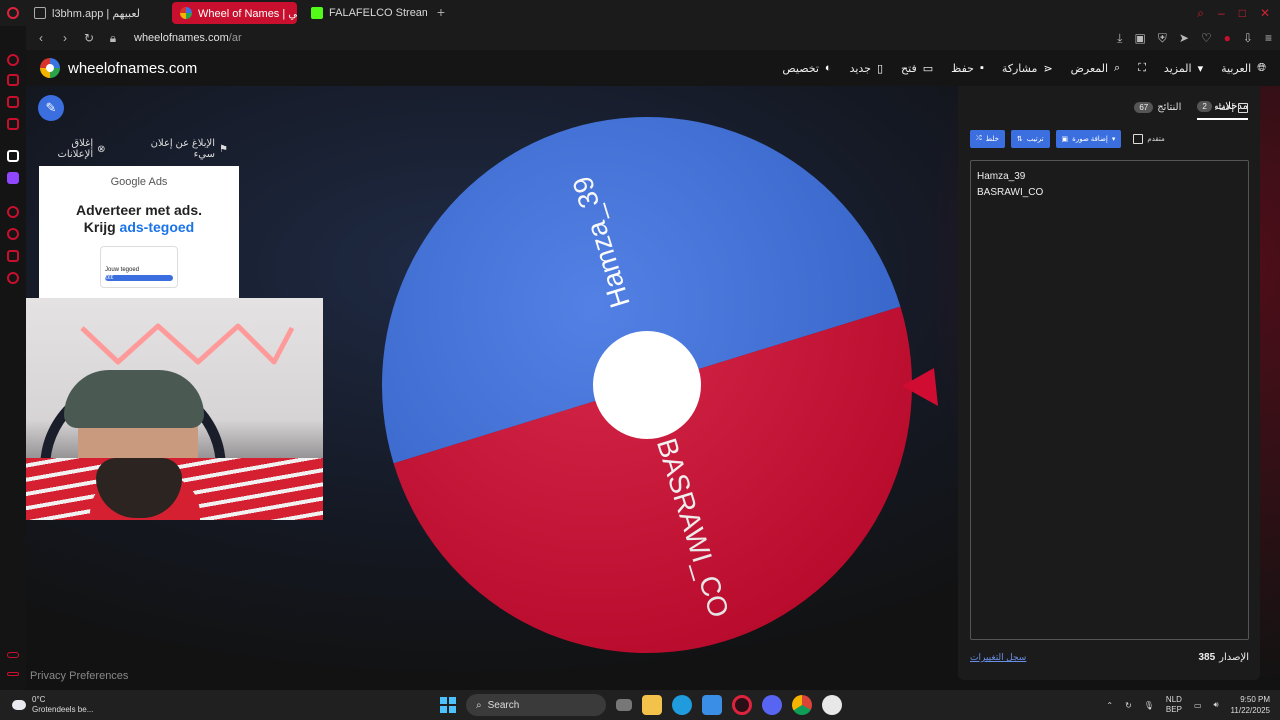 The width and height of the screenshot is (1280, 720). What do you see at coordinates (1149, 139) in the screenshot?
I see `advanced-toggle: متقدم` at bounding box center [1149, 139].